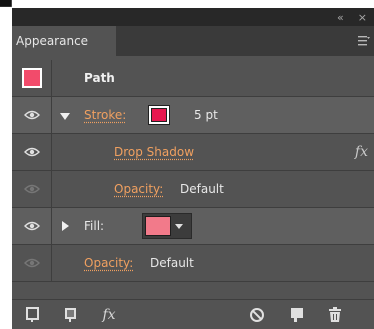  Describe the element at coordinates (179, 226) in the screenshot. I see `chevron-down-icon` at that location.